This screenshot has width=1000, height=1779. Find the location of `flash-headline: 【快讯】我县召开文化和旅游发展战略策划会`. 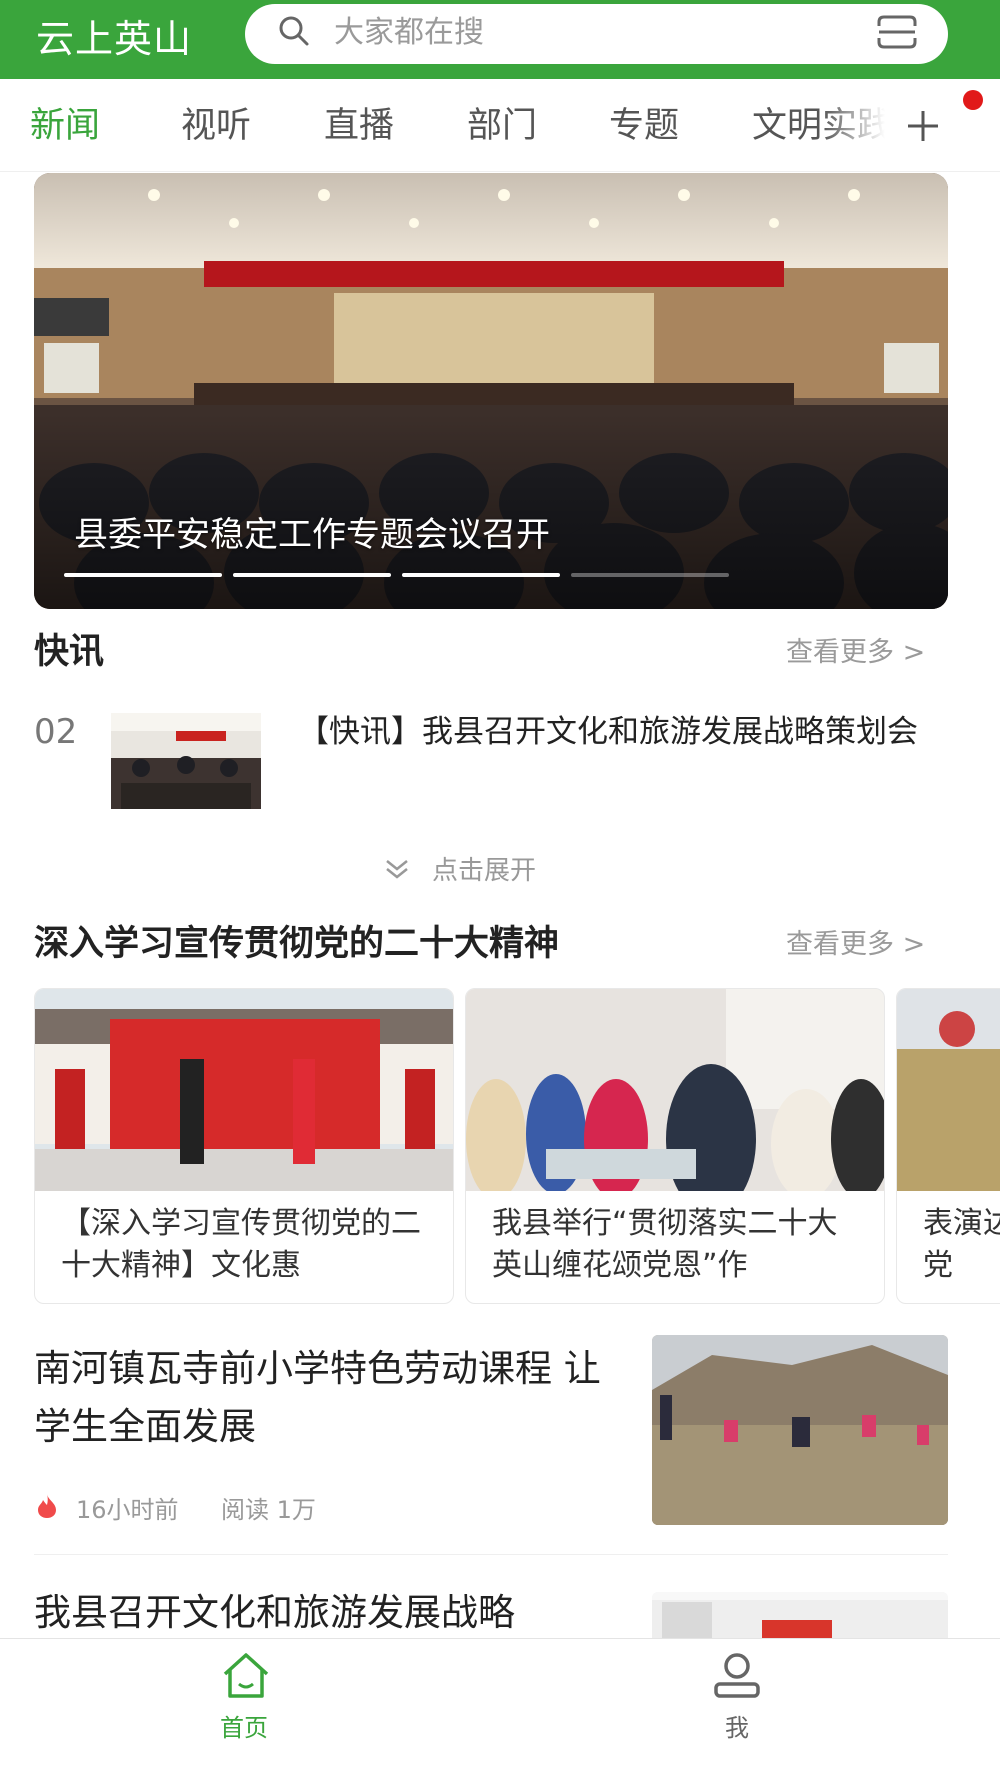

flash-headline: 【快讯】我县召开文化和旅游发展战略策划会 is located at coordinates (623, 732).